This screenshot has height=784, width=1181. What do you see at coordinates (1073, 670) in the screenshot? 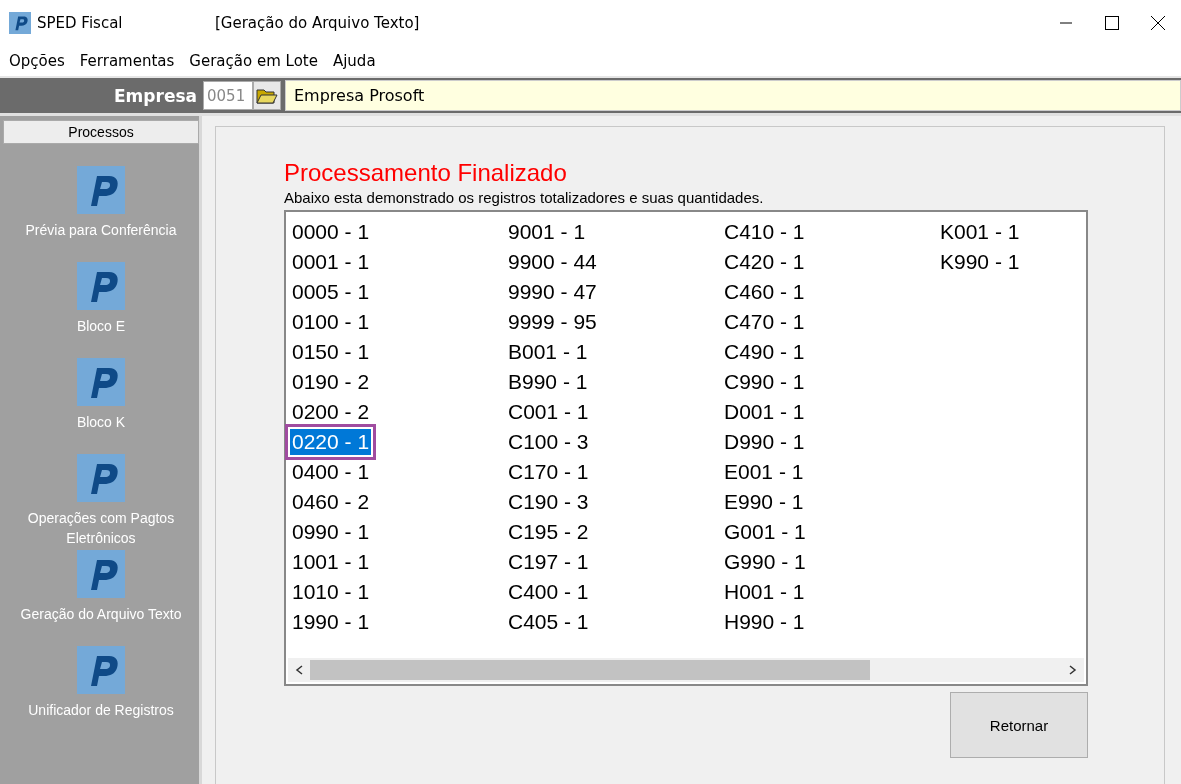
I see `scroll-right-icon` at bounding box center [1073, 670].